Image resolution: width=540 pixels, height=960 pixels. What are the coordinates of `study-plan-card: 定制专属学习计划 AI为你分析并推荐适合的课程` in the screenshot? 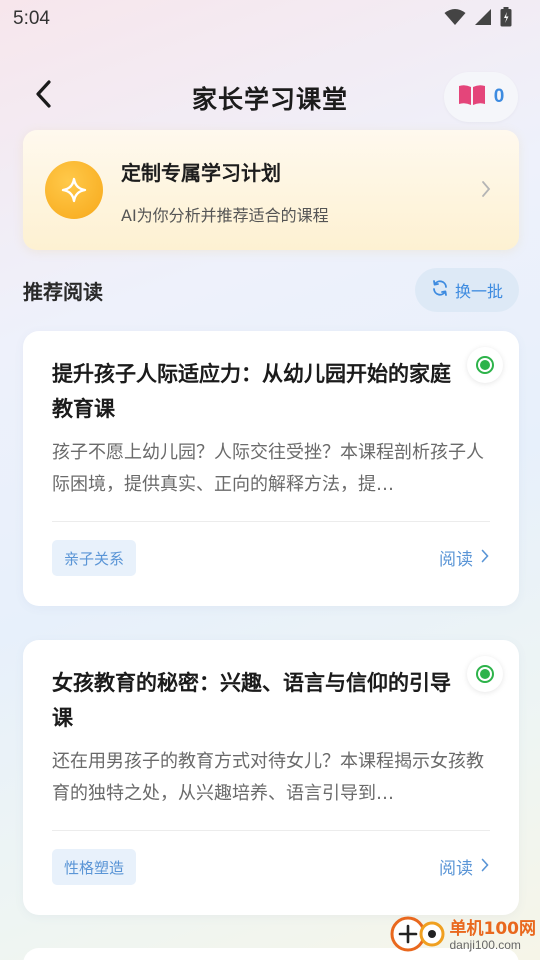 It's located at (271, 190).